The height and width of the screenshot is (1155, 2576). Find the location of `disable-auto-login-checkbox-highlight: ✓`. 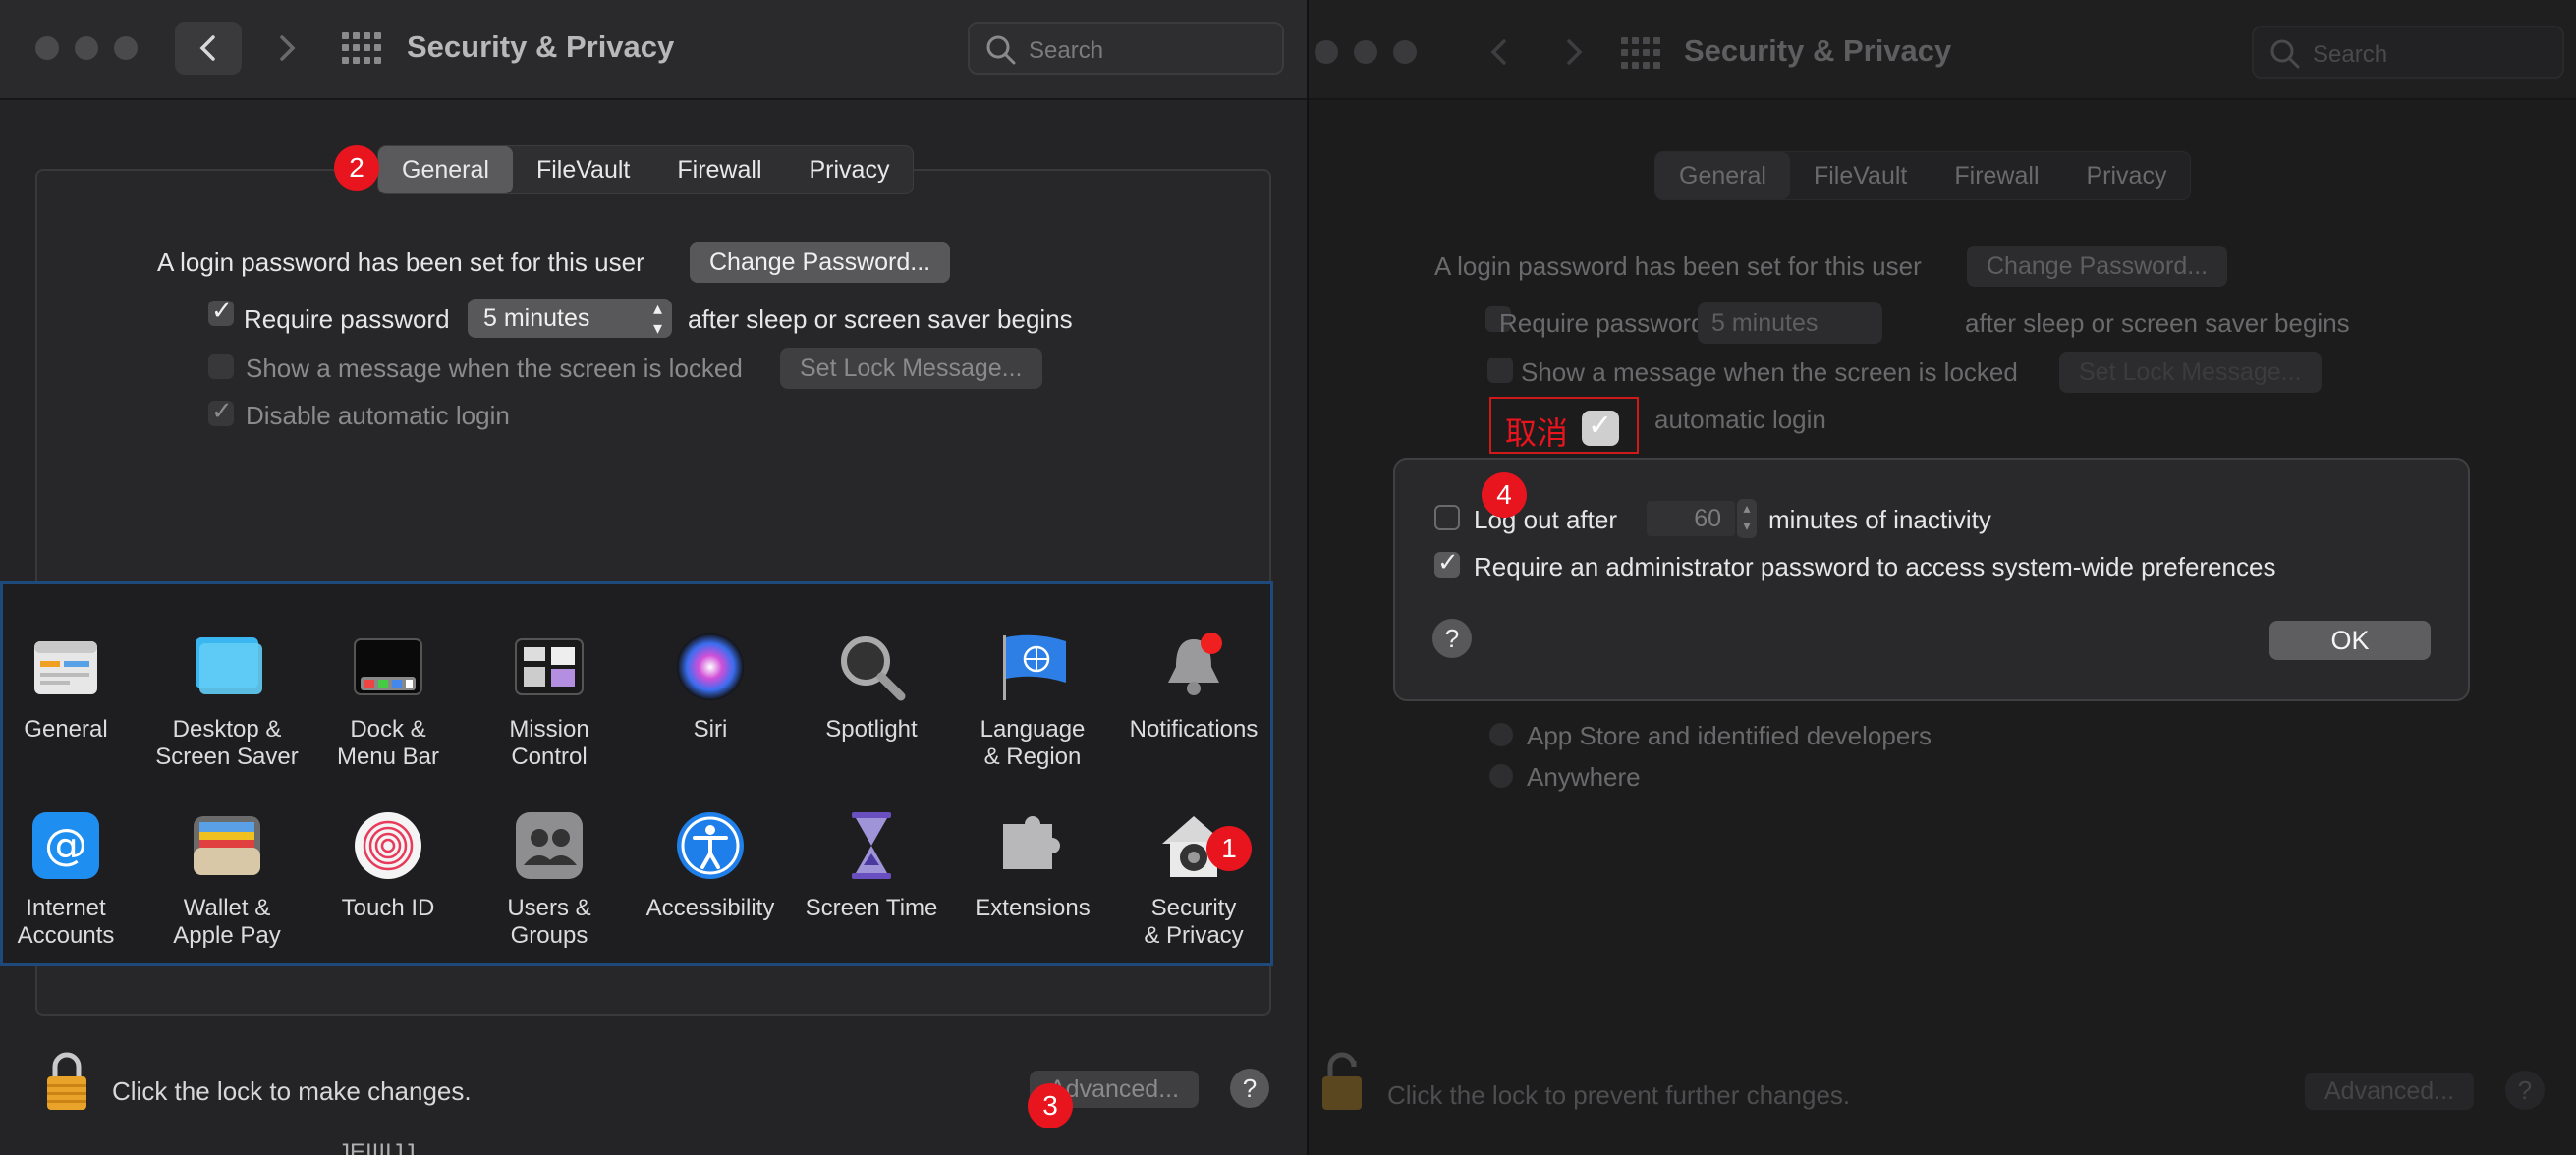

disable-auto-login-checkbox-highlight: ✓ is located at coordinates (1600, 427).